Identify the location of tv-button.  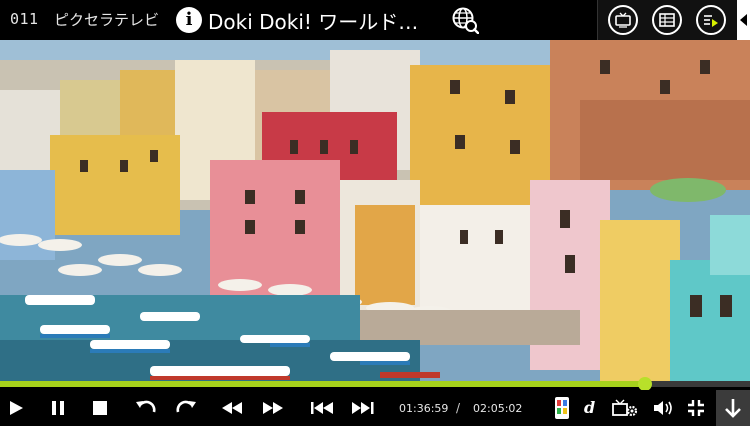
(623, 20).